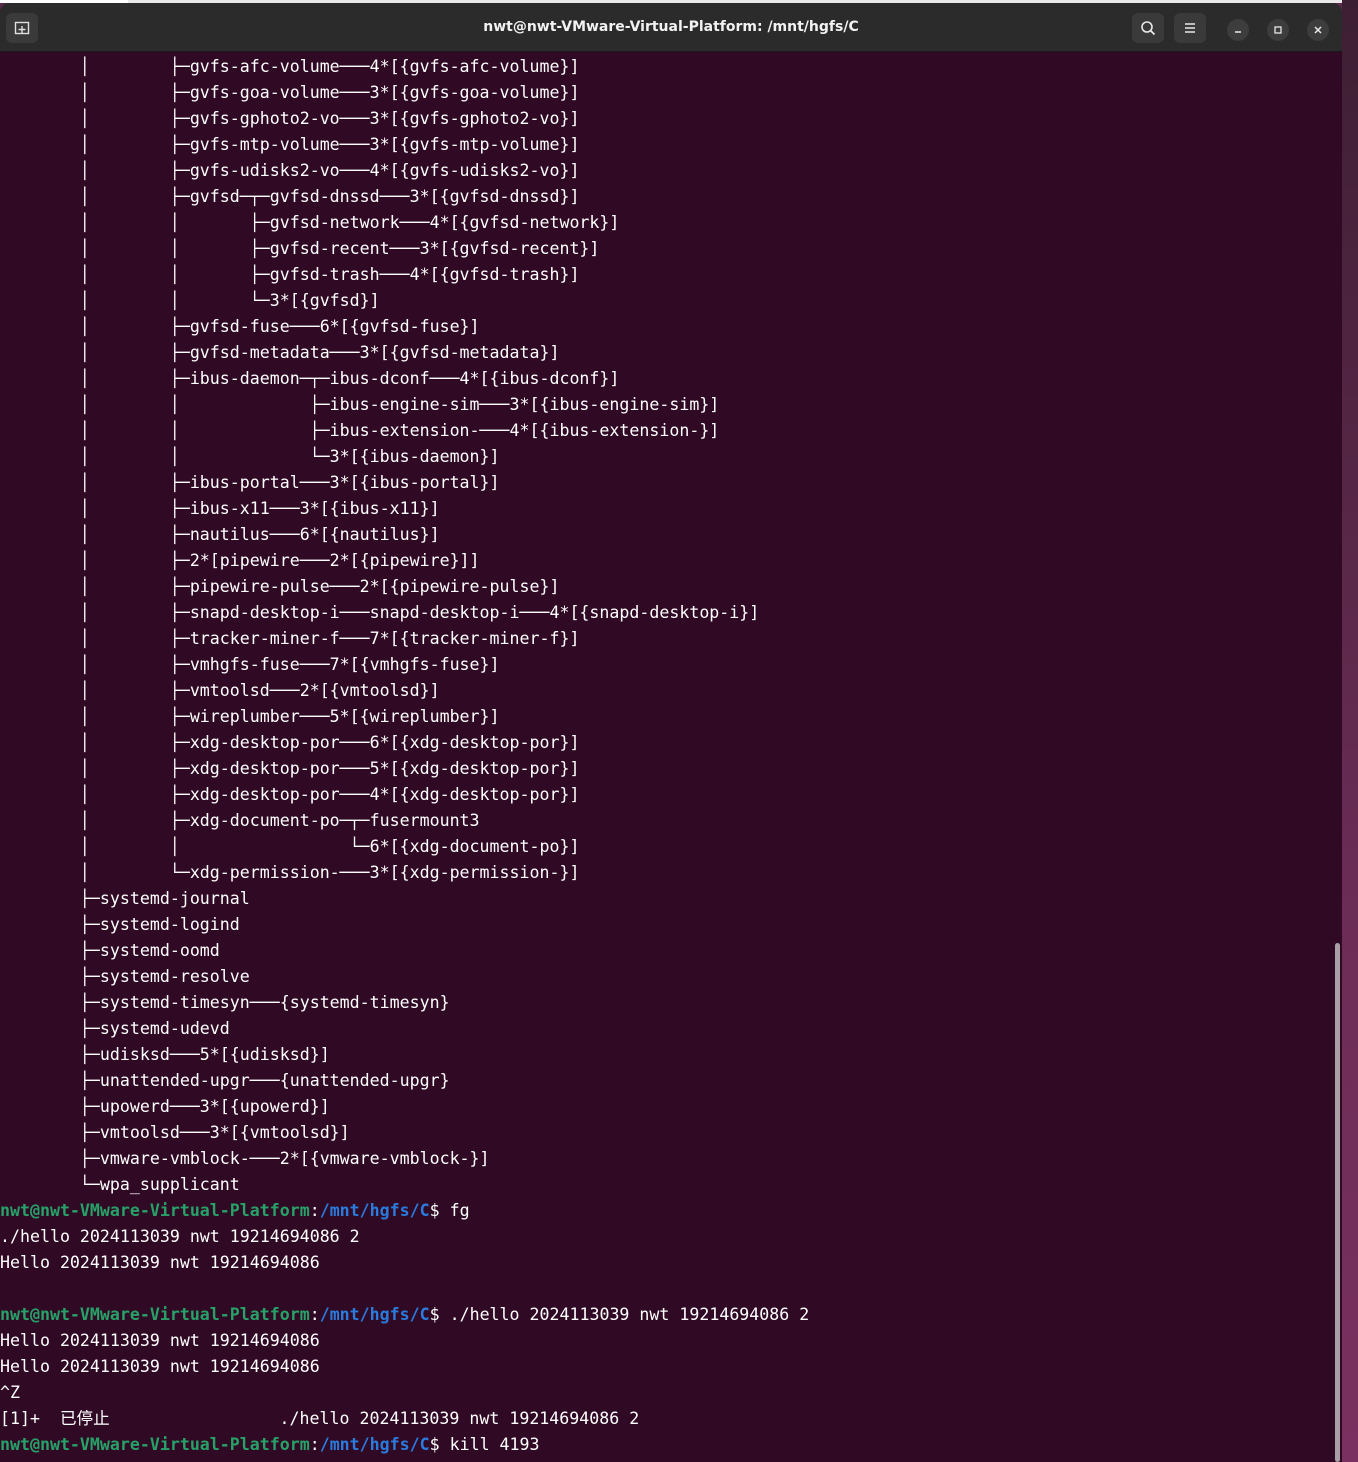  I want to click on pstree-line: ├─unattended-upgr───{unattended-upgr}, so click(225, 1080).